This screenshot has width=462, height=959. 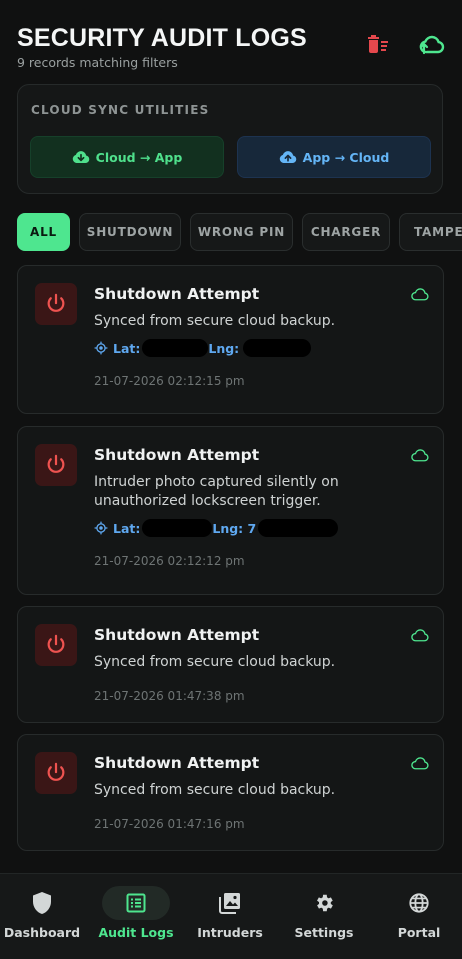 I want to click on cloud-download-icon, so click(x=80, y=157).